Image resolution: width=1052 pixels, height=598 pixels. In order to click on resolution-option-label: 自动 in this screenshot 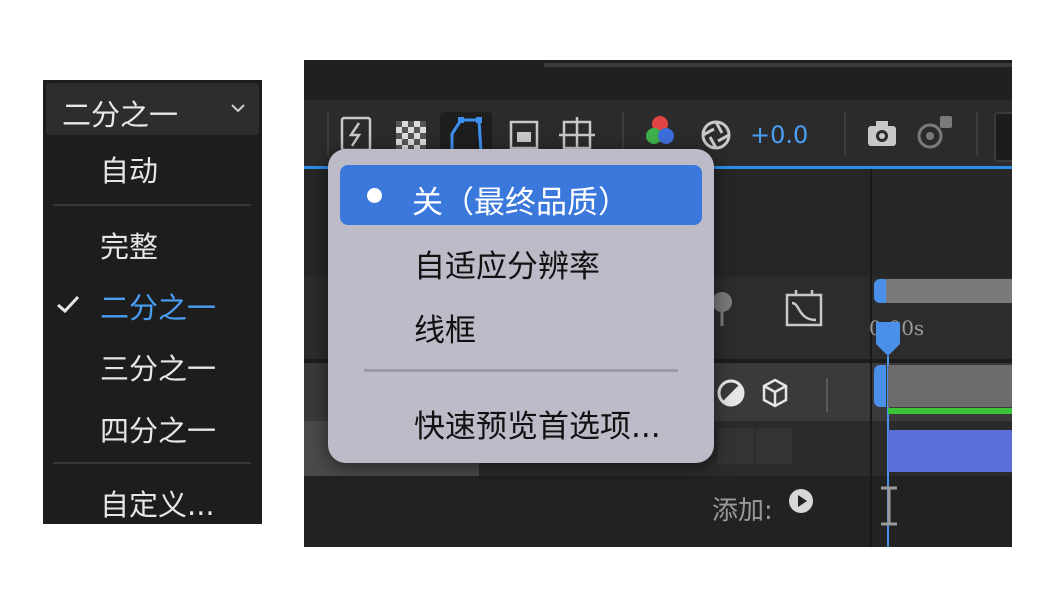, I will do `click(129, 171)`.